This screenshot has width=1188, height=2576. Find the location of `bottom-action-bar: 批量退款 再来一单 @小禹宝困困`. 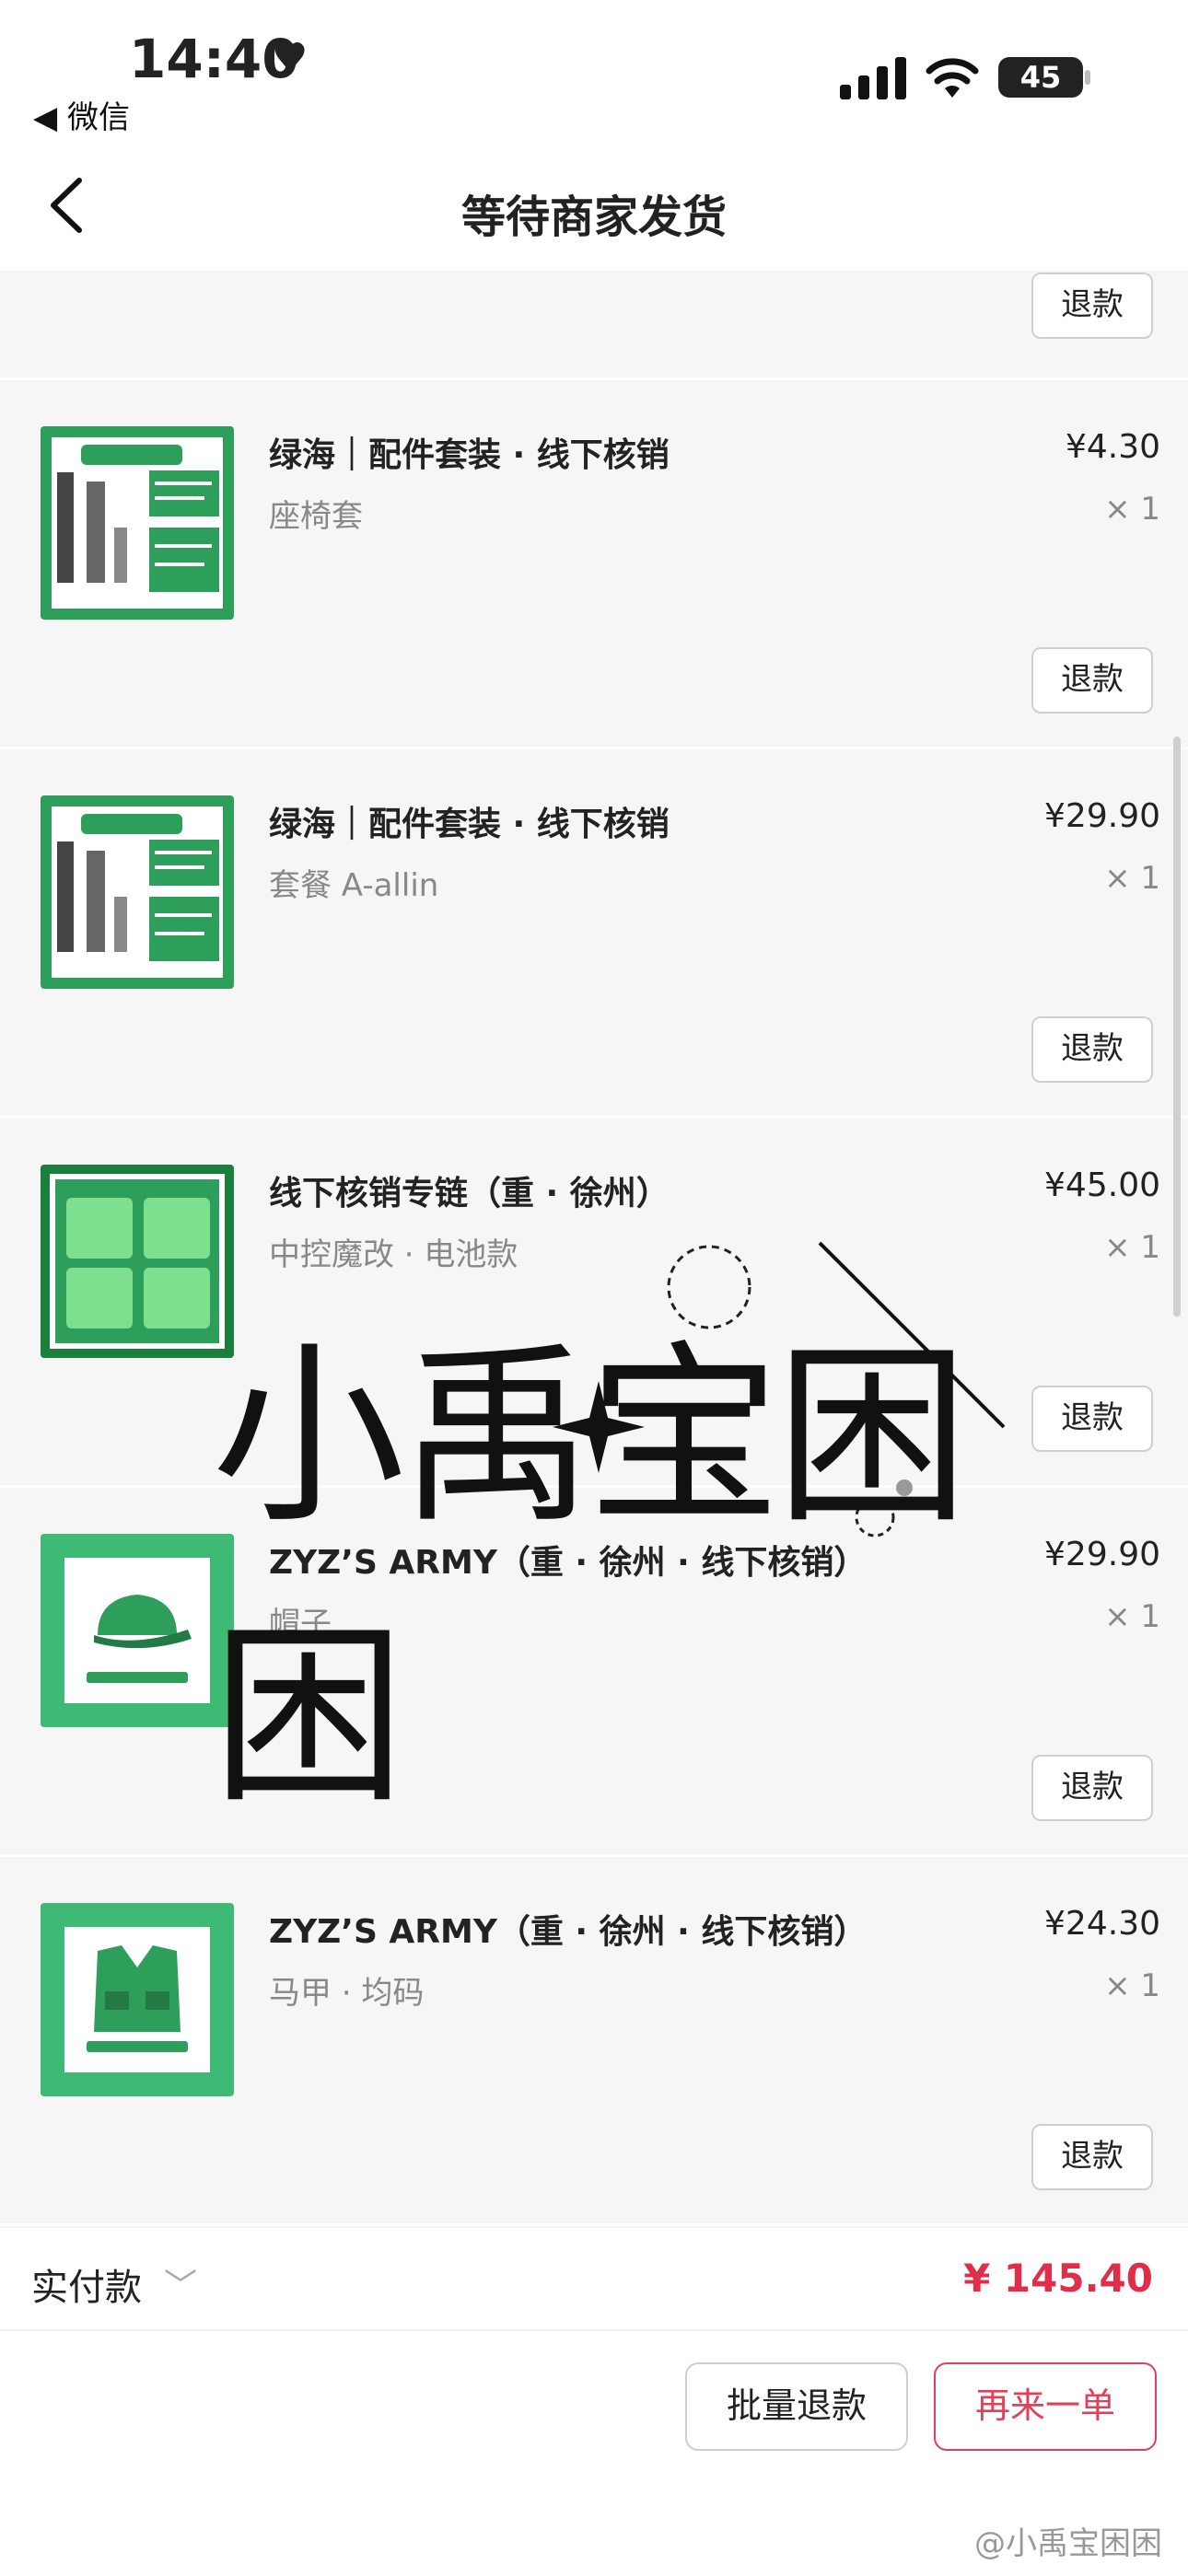

bottom-action-bar: 批量退款 再来一单 @小禹宝困困 is located at coordinates (594, 2452).